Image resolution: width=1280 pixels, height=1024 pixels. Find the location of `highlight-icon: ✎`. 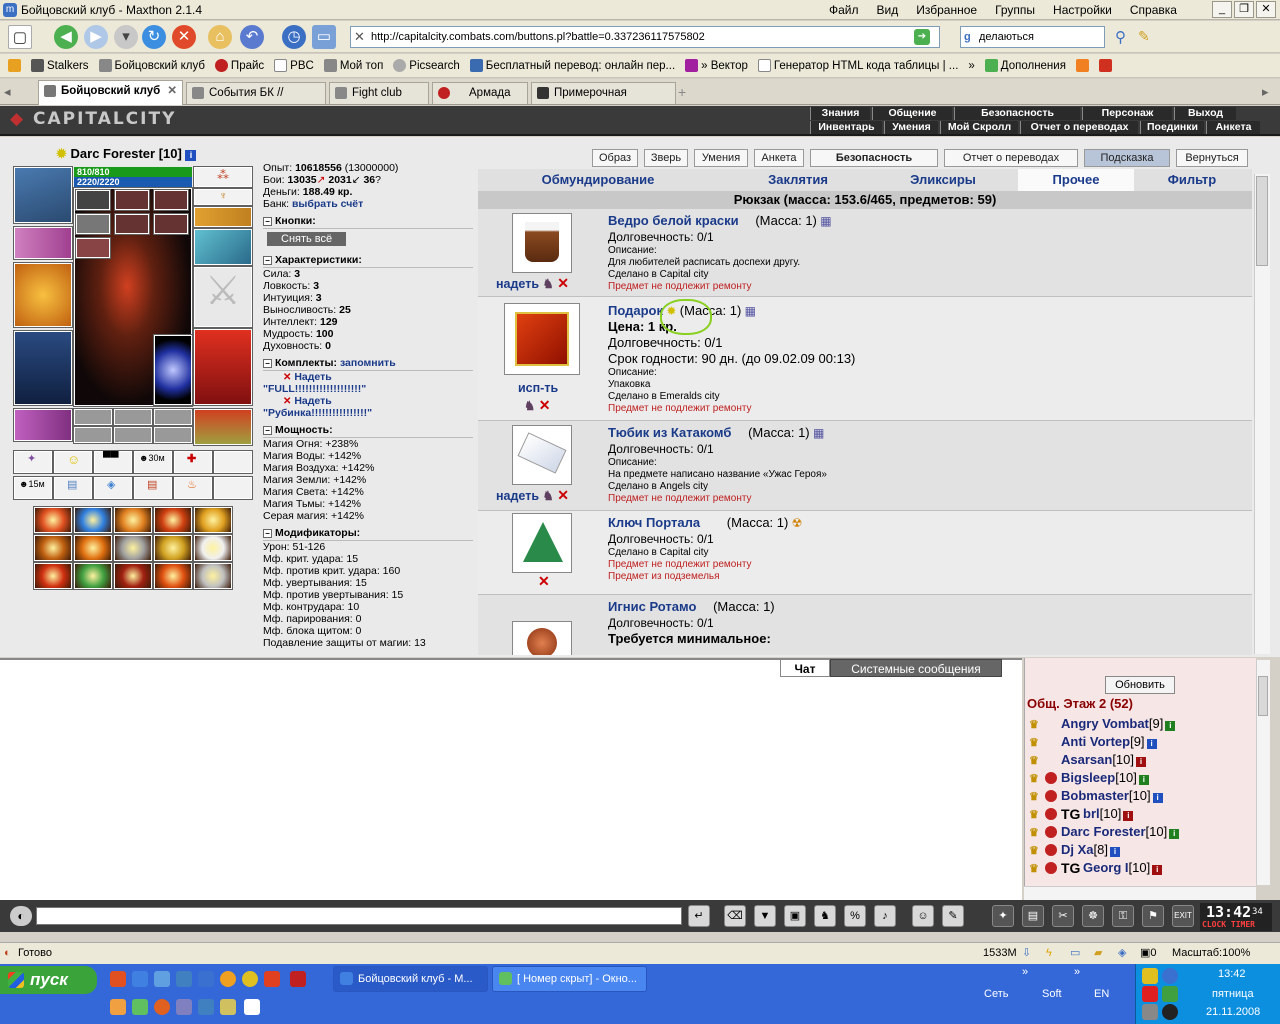

highlight-icon: ✎ is located at coordinates (1144, 36).